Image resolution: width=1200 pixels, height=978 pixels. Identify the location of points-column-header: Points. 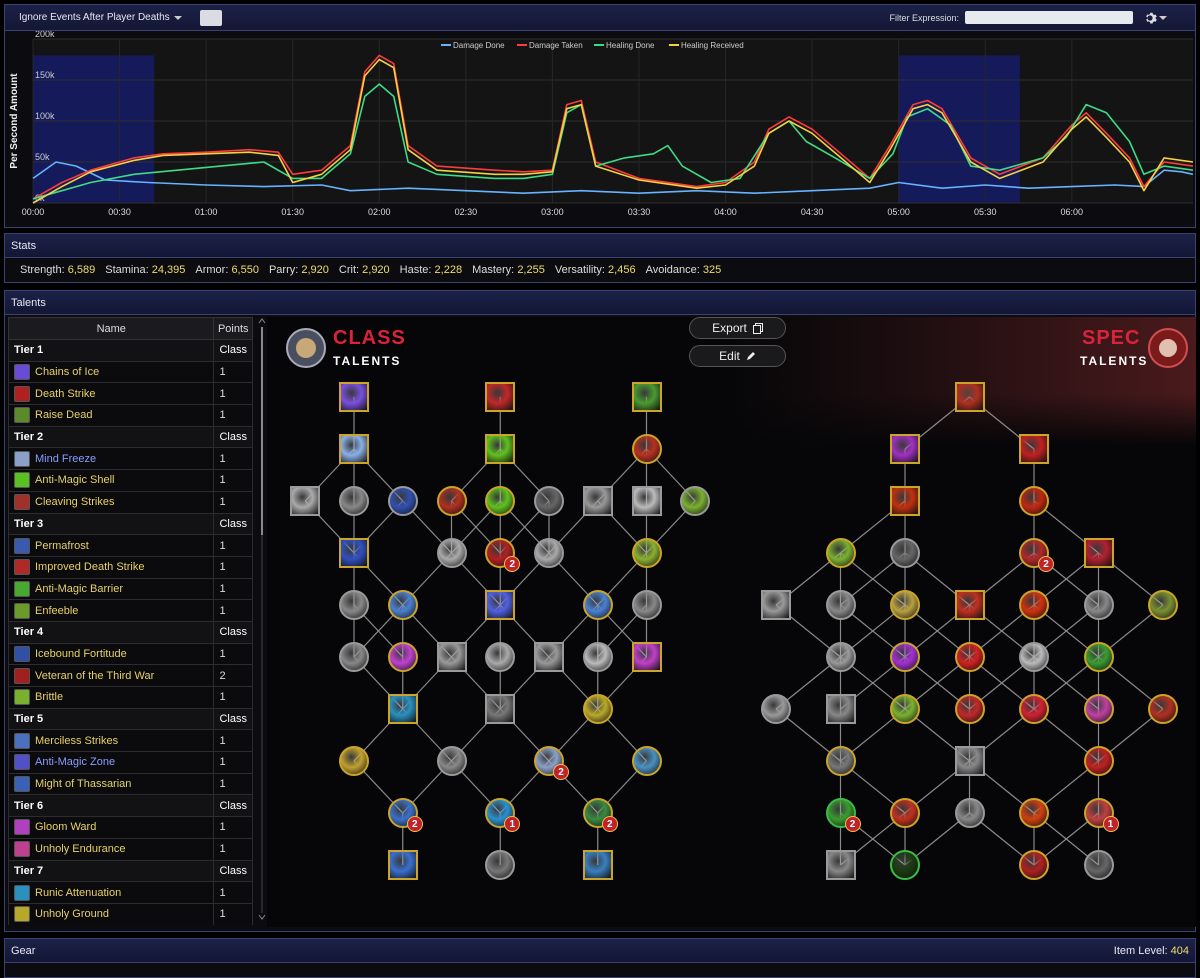
(233, 328).